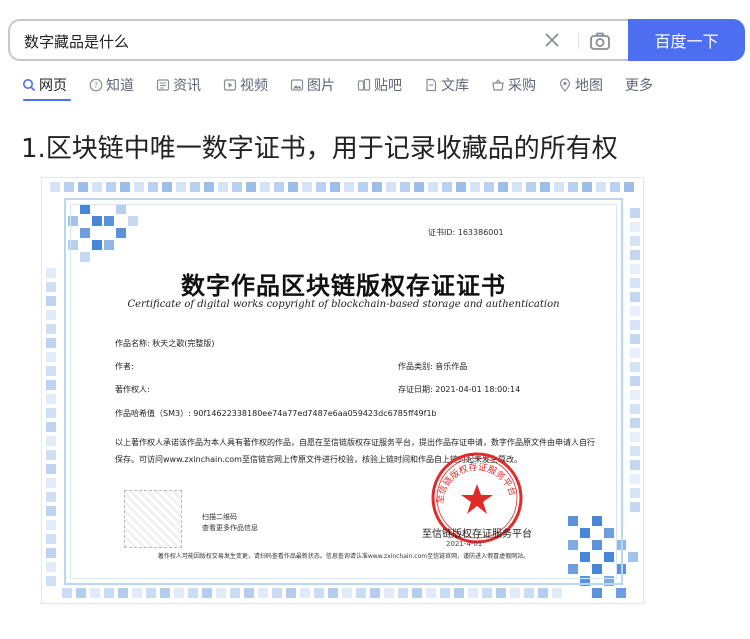 The height and width of the screenshot is (639, 750). I want to click on search-box, so click(319, 40).